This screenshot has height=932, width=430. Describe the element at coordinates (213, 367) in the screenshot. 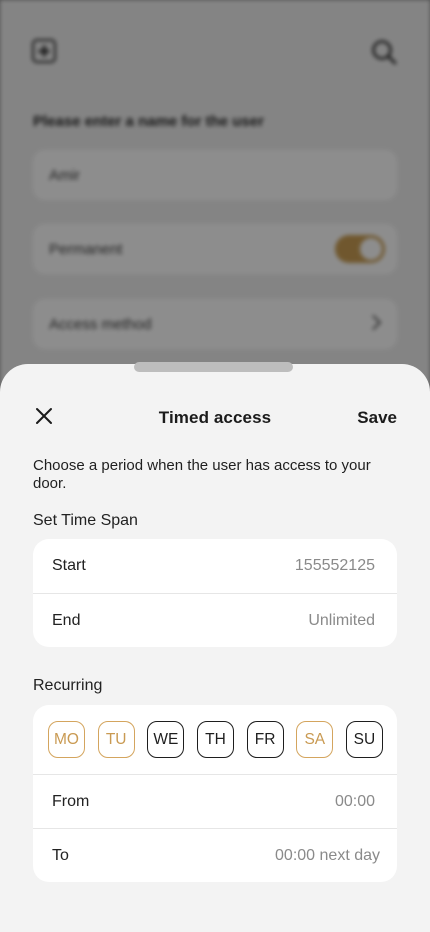

I see `sheet-drag-handle` at that location.